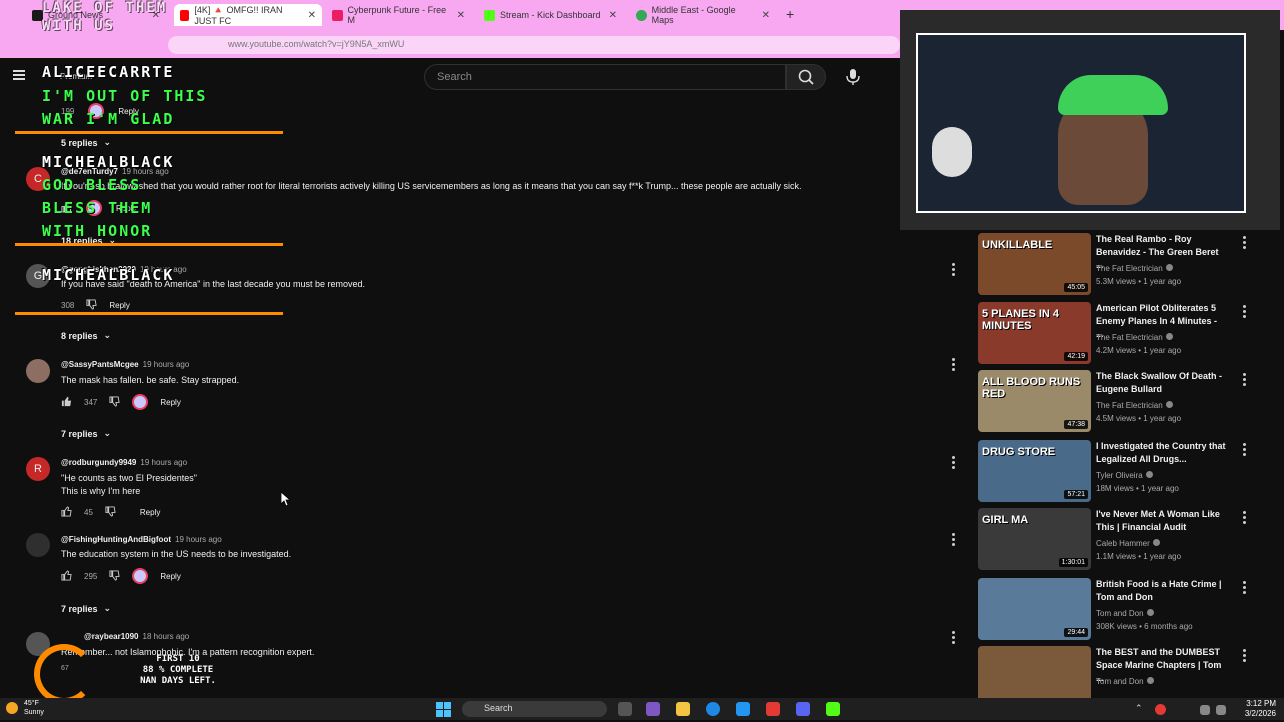 The image size is (1284, 722). I want to click on taskbar-search: Search, so click(534, 709).